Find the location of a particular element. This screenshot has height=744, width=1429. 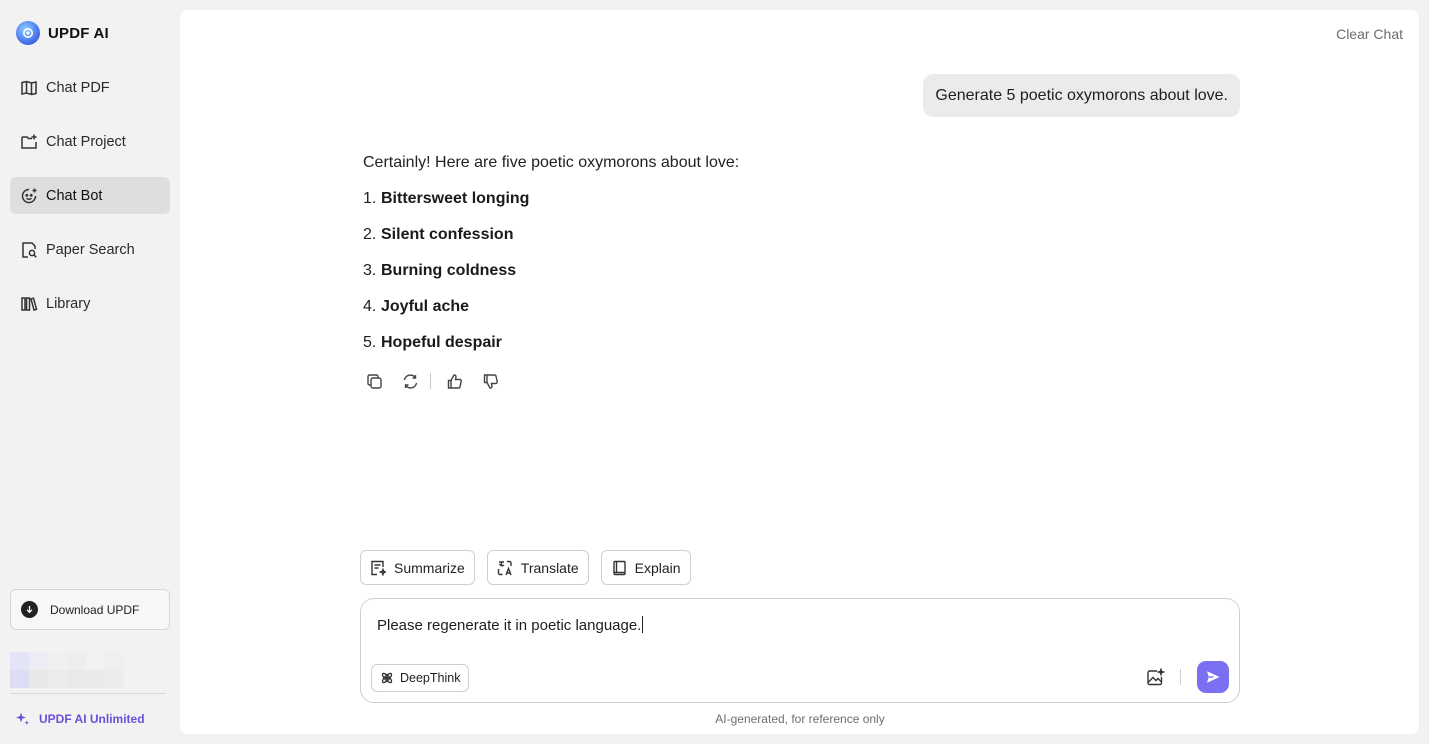

list-number: 5. is located at coordinates (370, 342).